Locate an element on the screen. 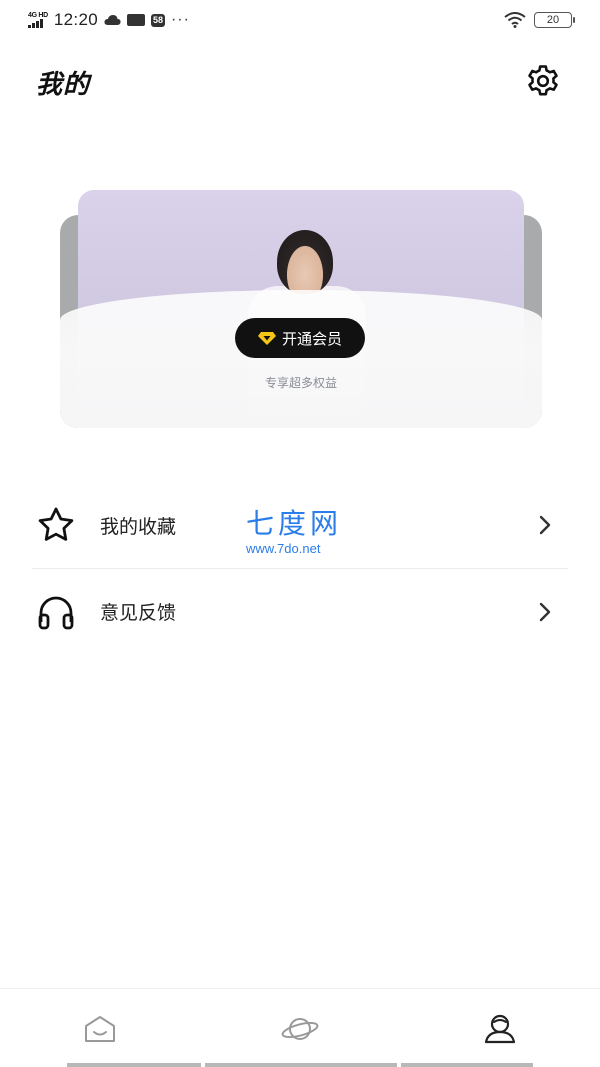  tab-indicator-discover is located at coordinates (301, 1065).